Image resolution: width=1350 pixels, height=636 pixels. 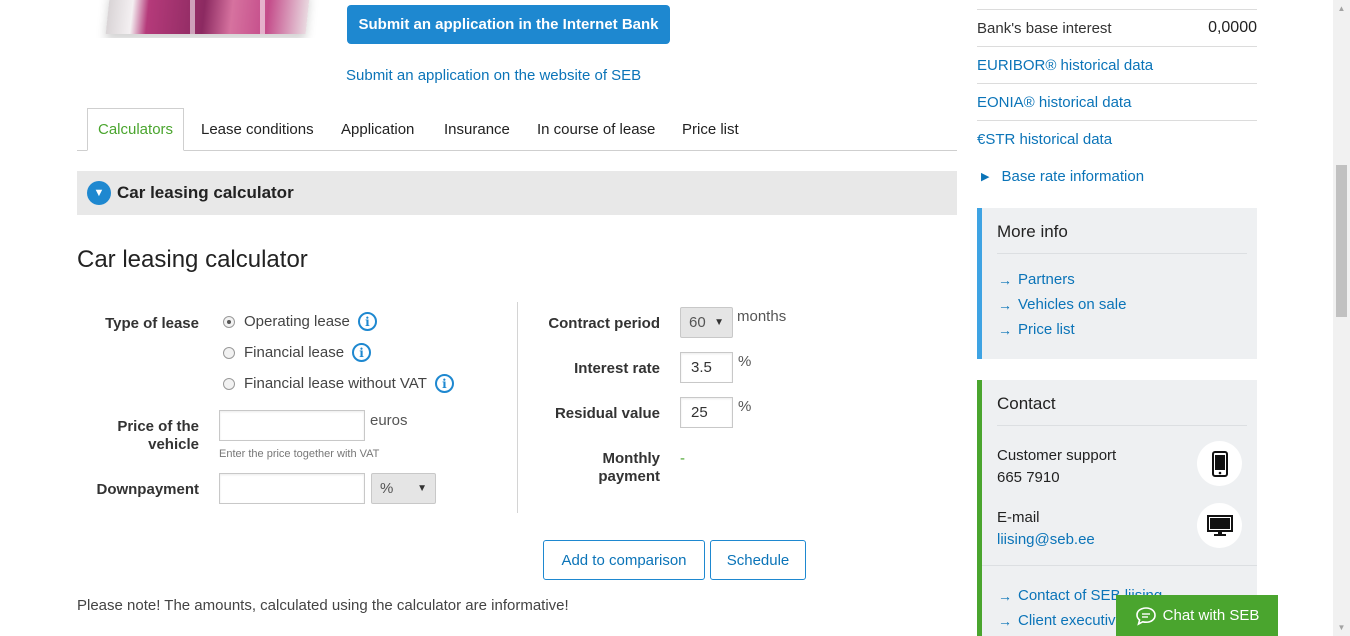 I want to click on radio-label: Financial lease, so click(x=294, y=352).